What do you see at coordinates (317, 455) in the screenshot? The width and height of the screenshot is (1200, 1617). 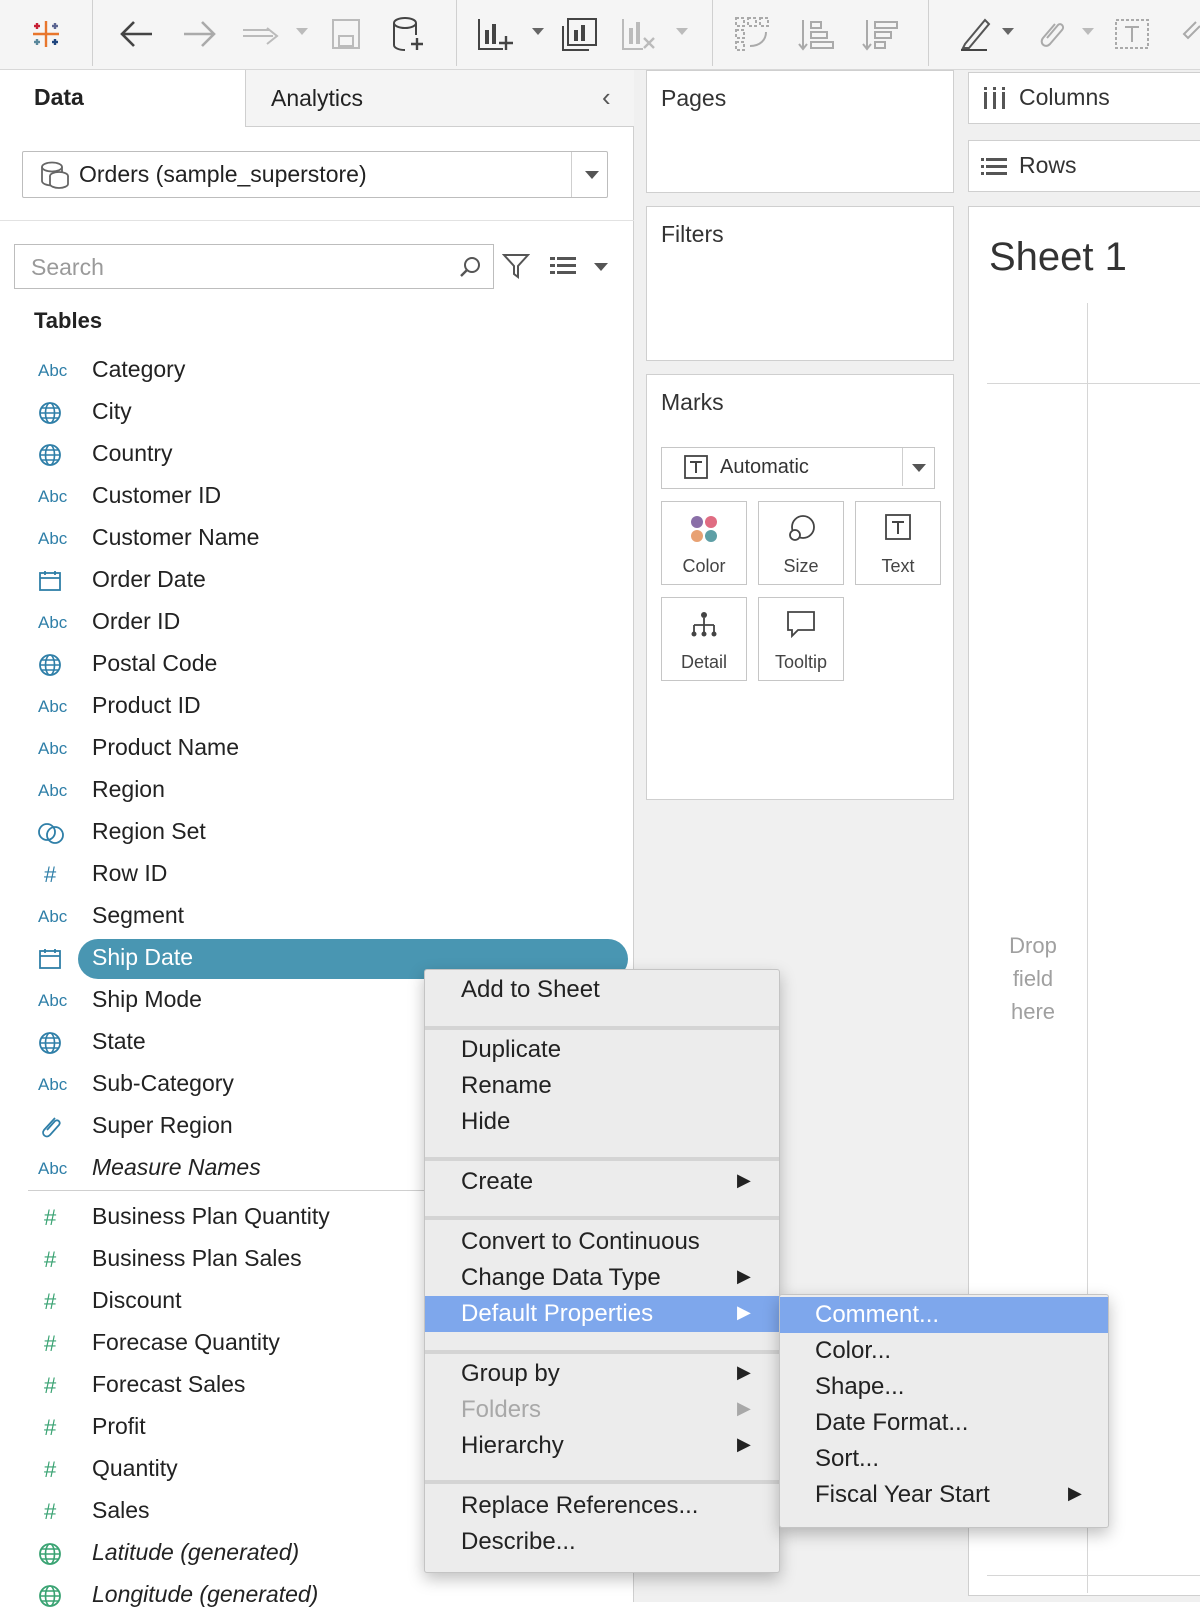 I see `dimension-field: Country` at bounding box center [317, 455].